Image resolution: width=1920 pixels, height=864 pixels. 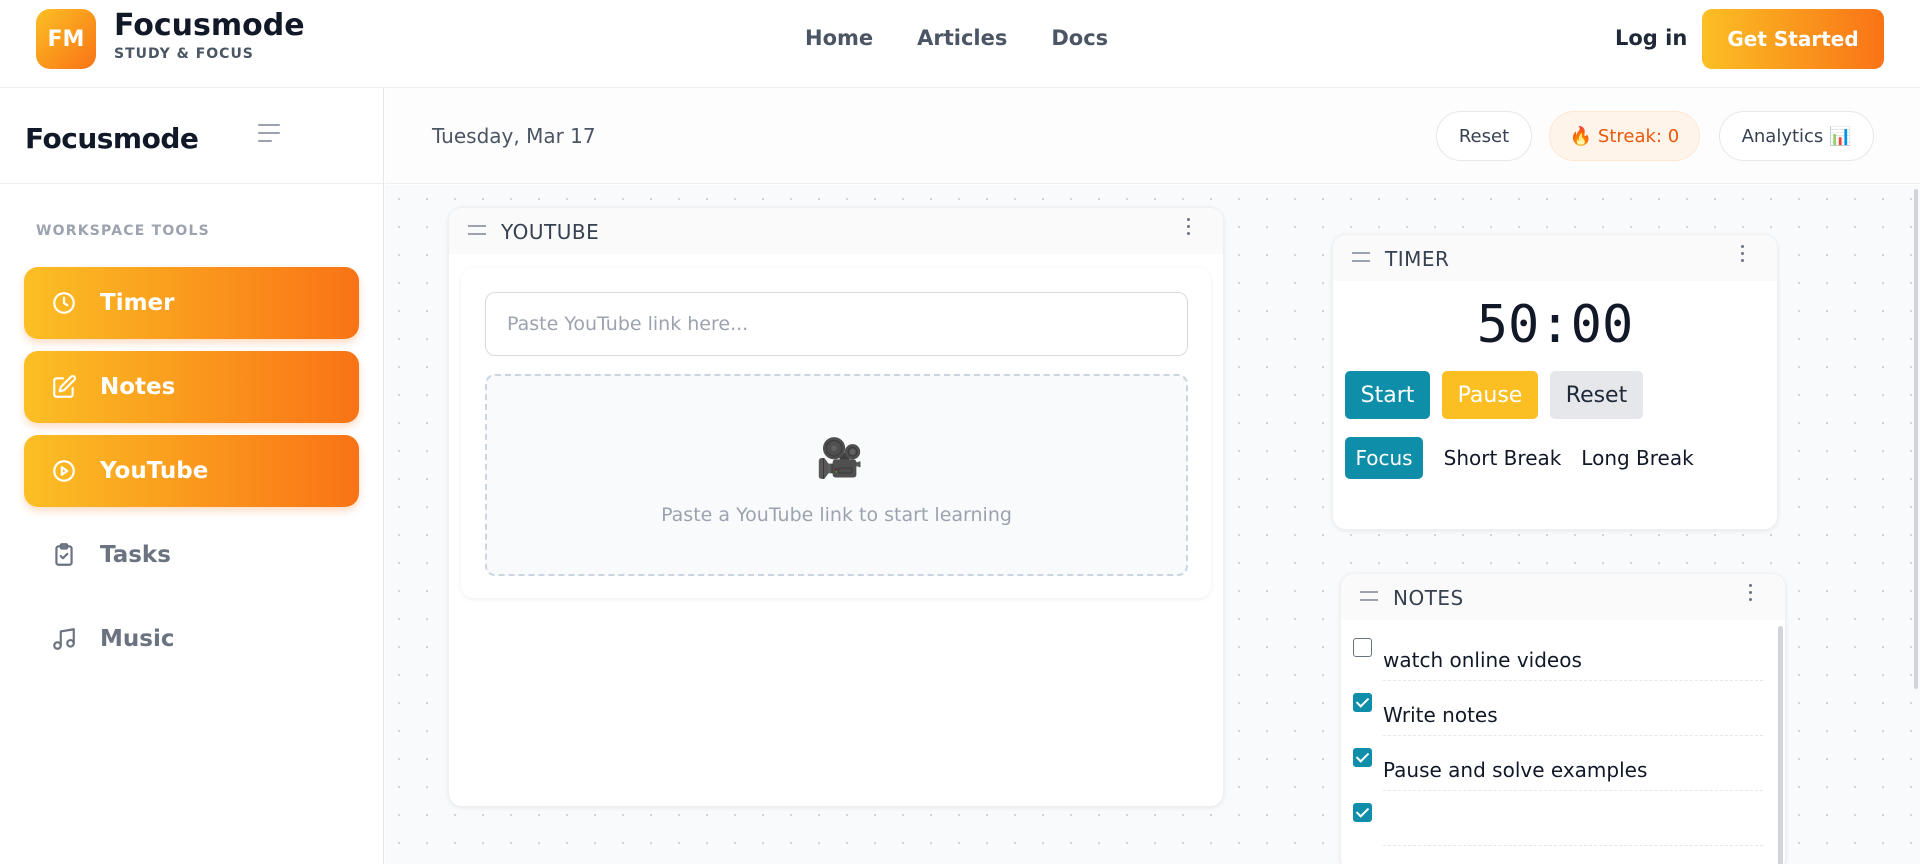 What do you see at coordinates (1573, 718) in the screenshot?
I see `note-text: Write notes` at bounding box center [1573, 718].